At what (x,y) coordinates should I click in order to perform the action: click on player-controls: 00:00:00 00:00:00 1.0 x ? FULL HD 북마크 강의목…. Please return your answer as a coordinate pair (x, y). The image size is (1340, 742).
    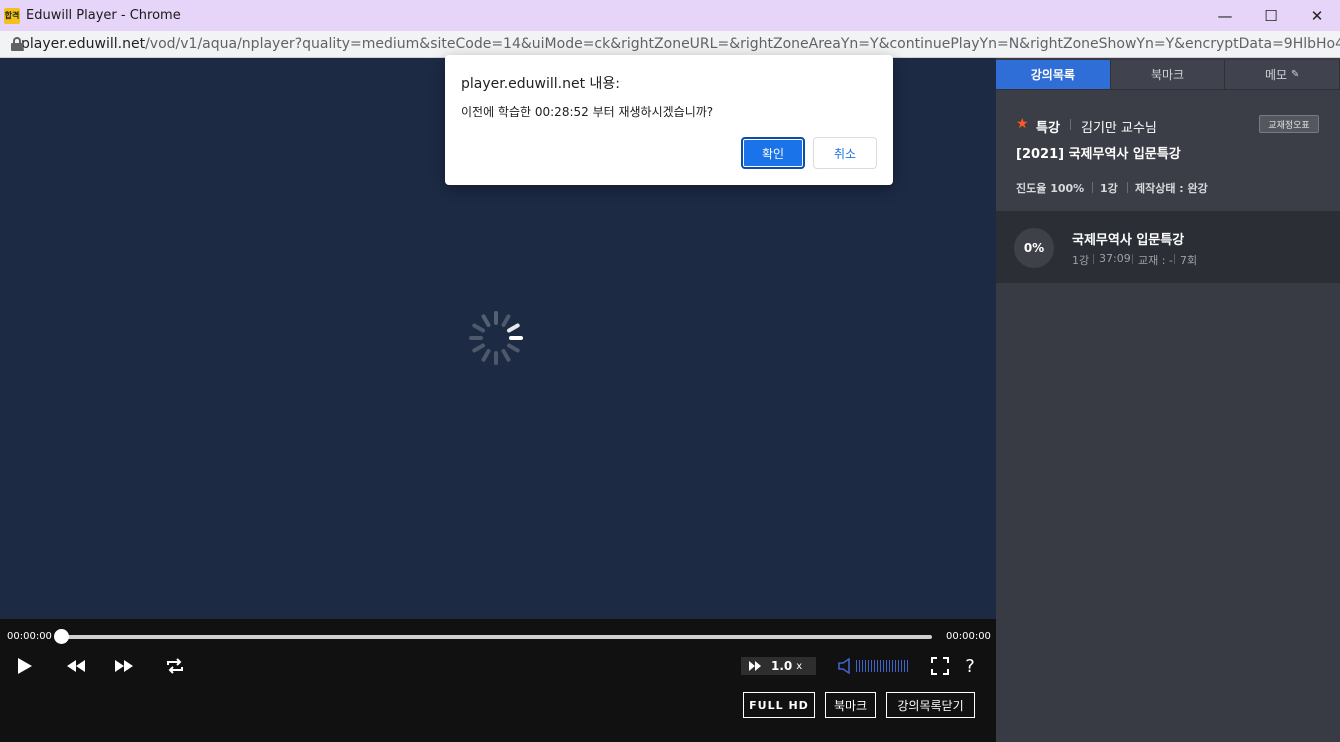
    Looking at the image, I should click on (498, 680).